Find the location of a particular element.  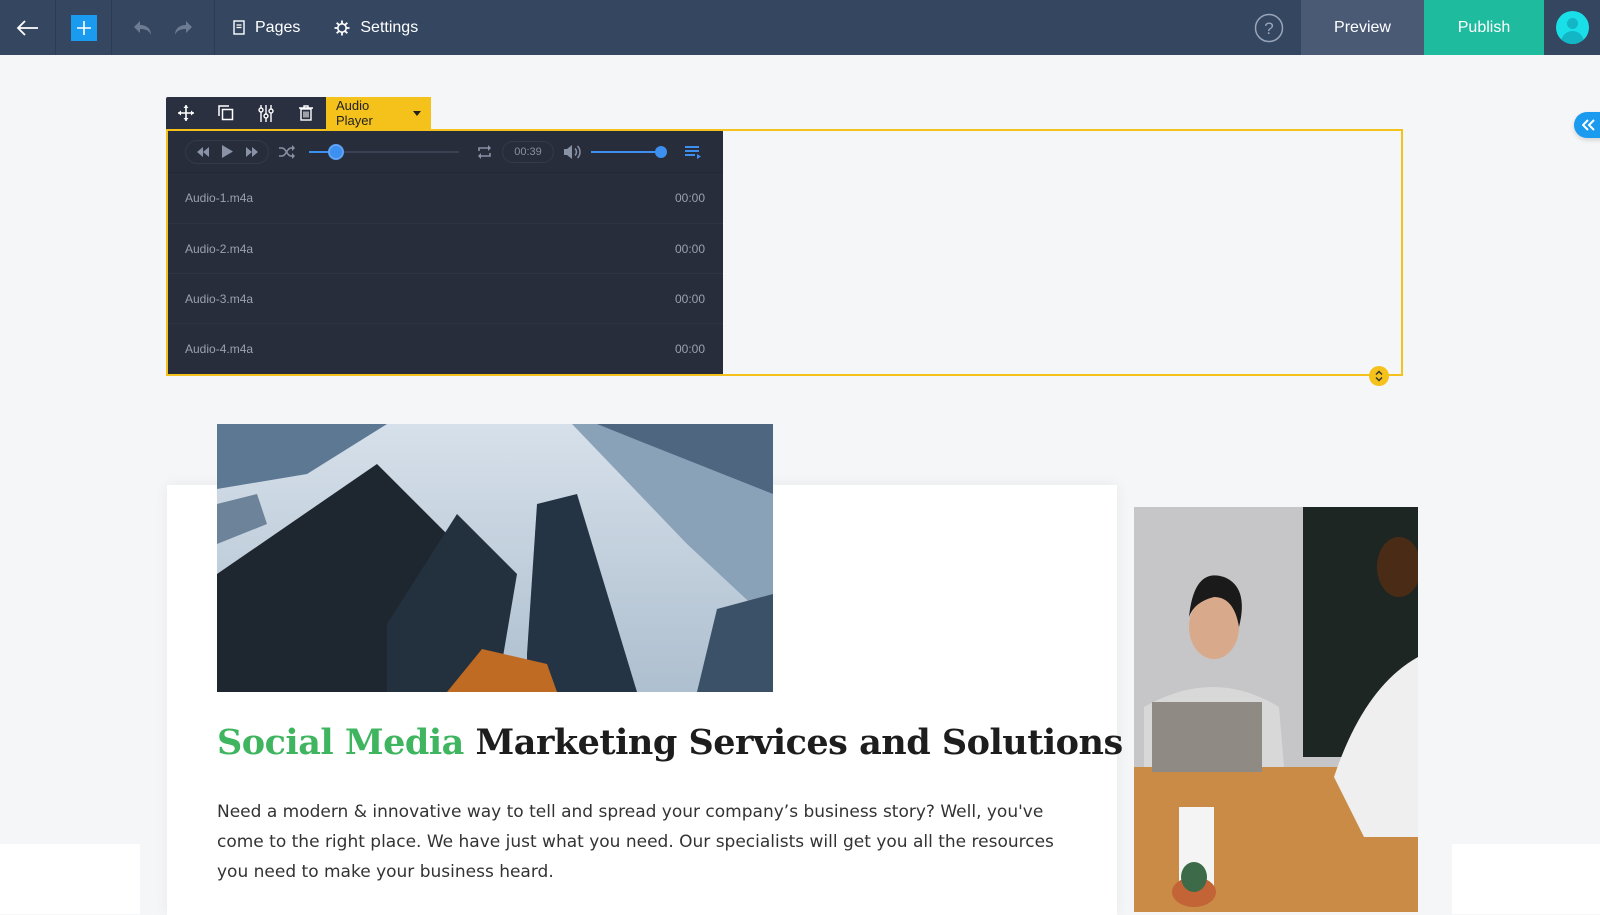

element-settings-button is located at coordinates (266, 113).